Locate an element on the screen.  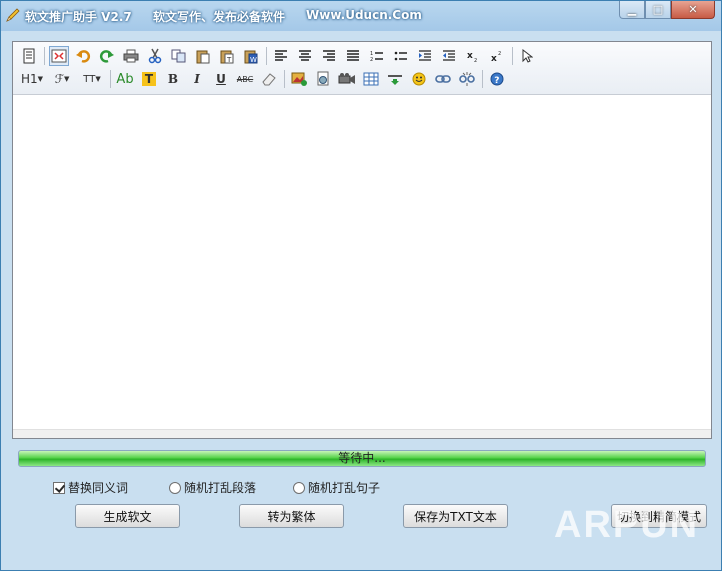
unordered-list-icon is located at coordinates (401, 56).